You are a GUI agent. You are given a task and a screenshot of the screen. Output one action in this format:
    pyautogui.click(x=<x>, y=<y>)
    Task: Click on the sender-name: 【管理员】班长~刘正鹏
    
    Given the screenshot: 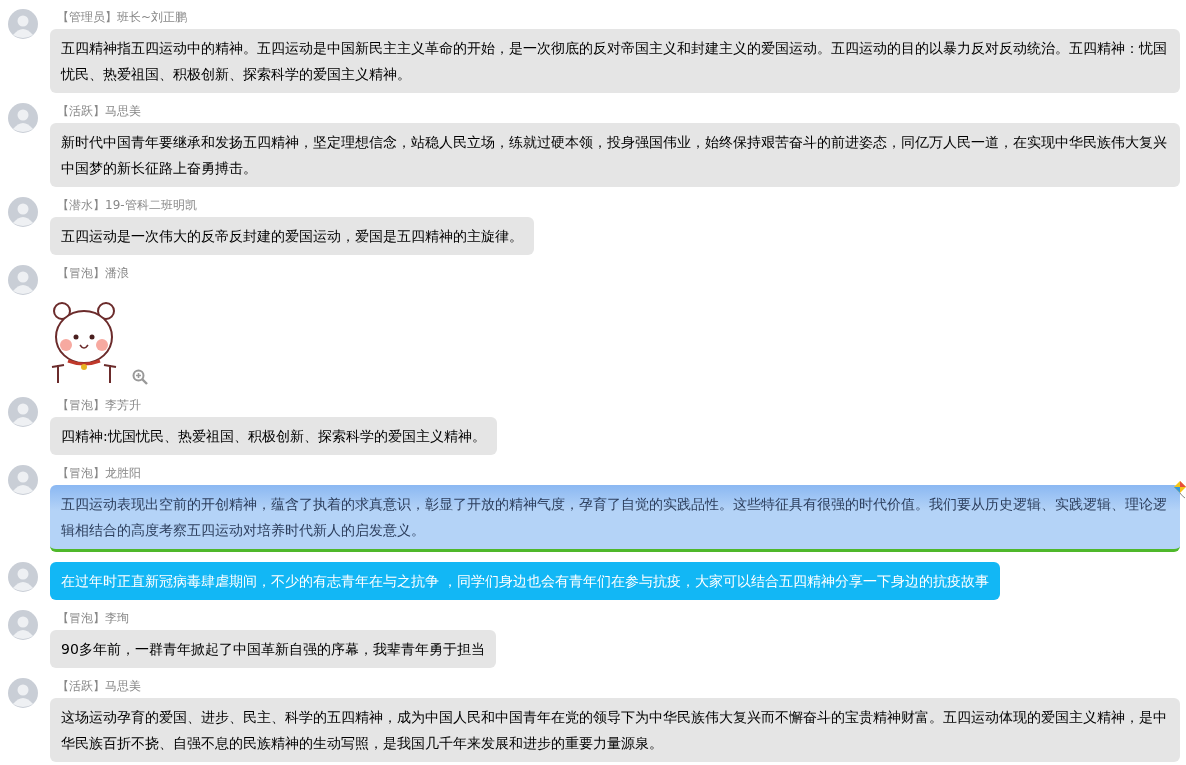 What is the action you would take?
    pyautogui.click(x=615, y=17)
    